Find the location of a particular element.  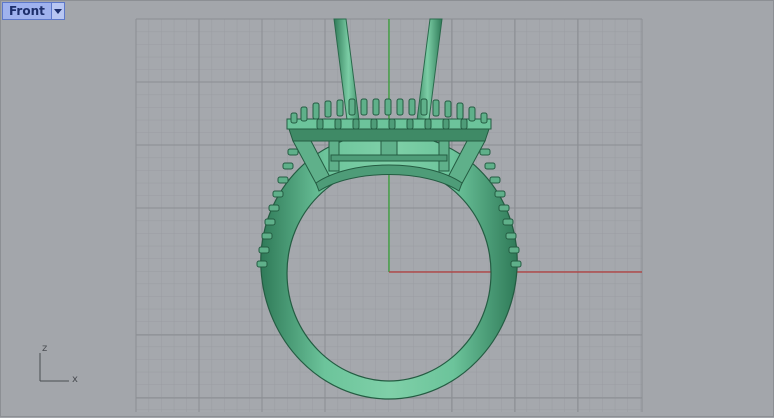

chevron-down-icon is located at coordinates (57, 11).